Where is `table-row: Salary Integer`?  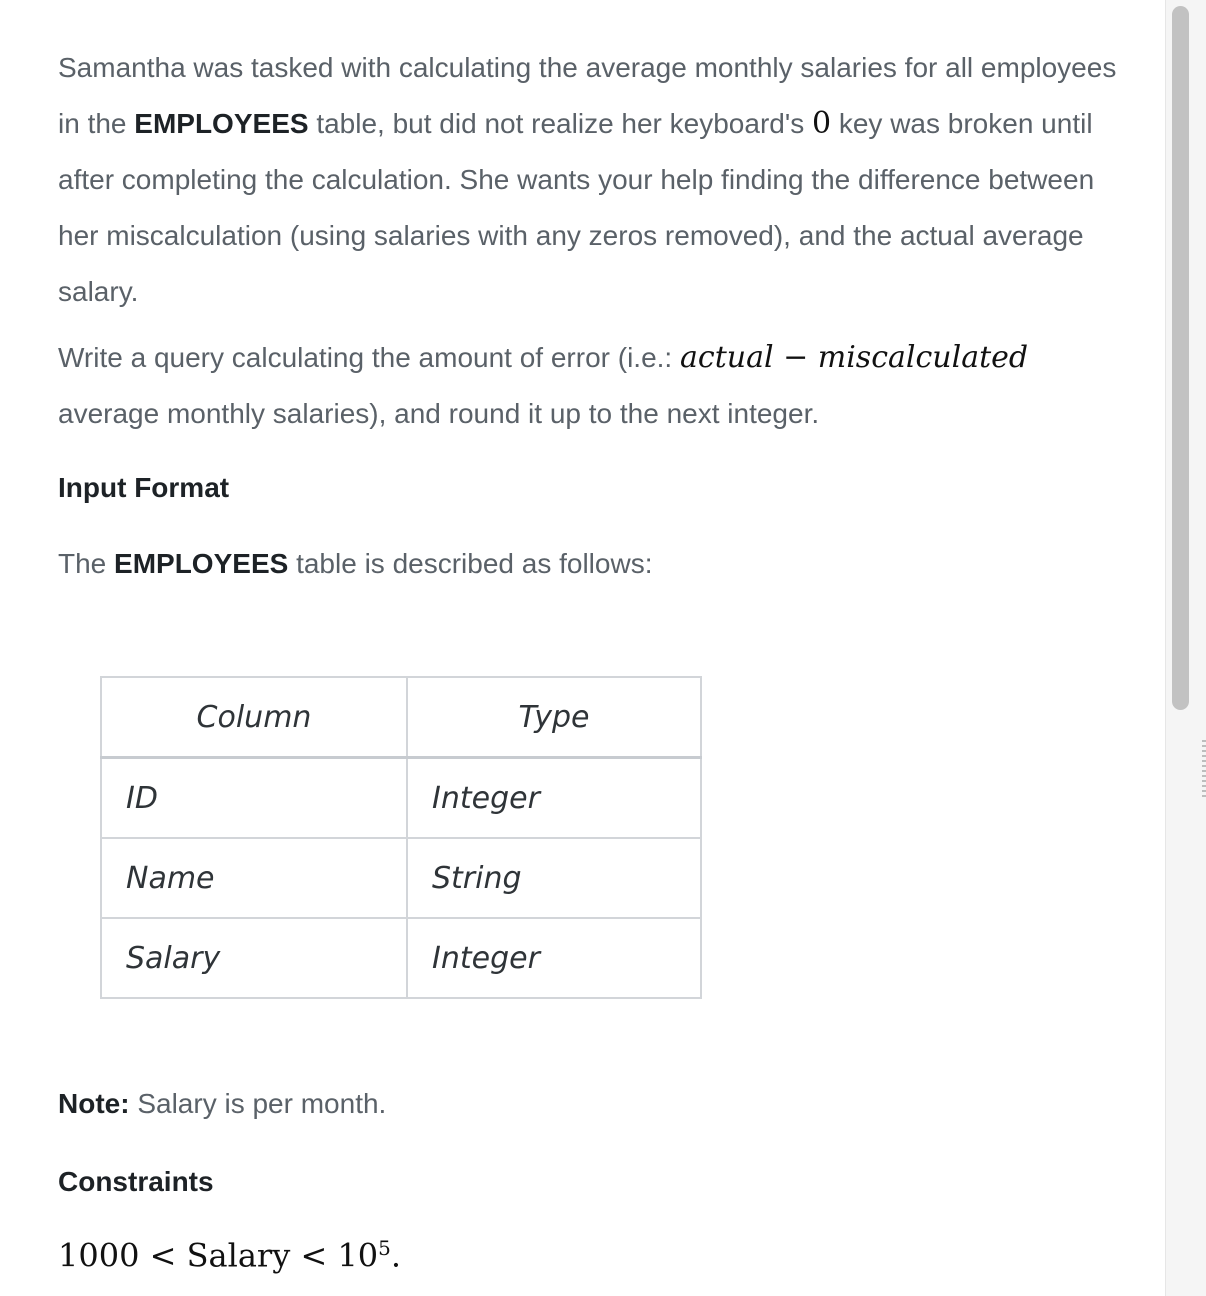
table-row: Salary Integer is located at coordinates (401, 958).